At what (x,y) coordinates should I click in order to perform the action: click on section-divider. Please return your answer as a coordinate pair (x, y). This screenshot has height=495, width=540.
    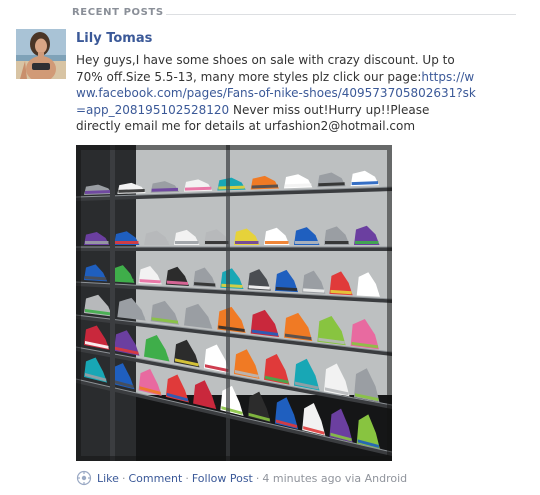
    Looking at the image, I should click on (341, 14).